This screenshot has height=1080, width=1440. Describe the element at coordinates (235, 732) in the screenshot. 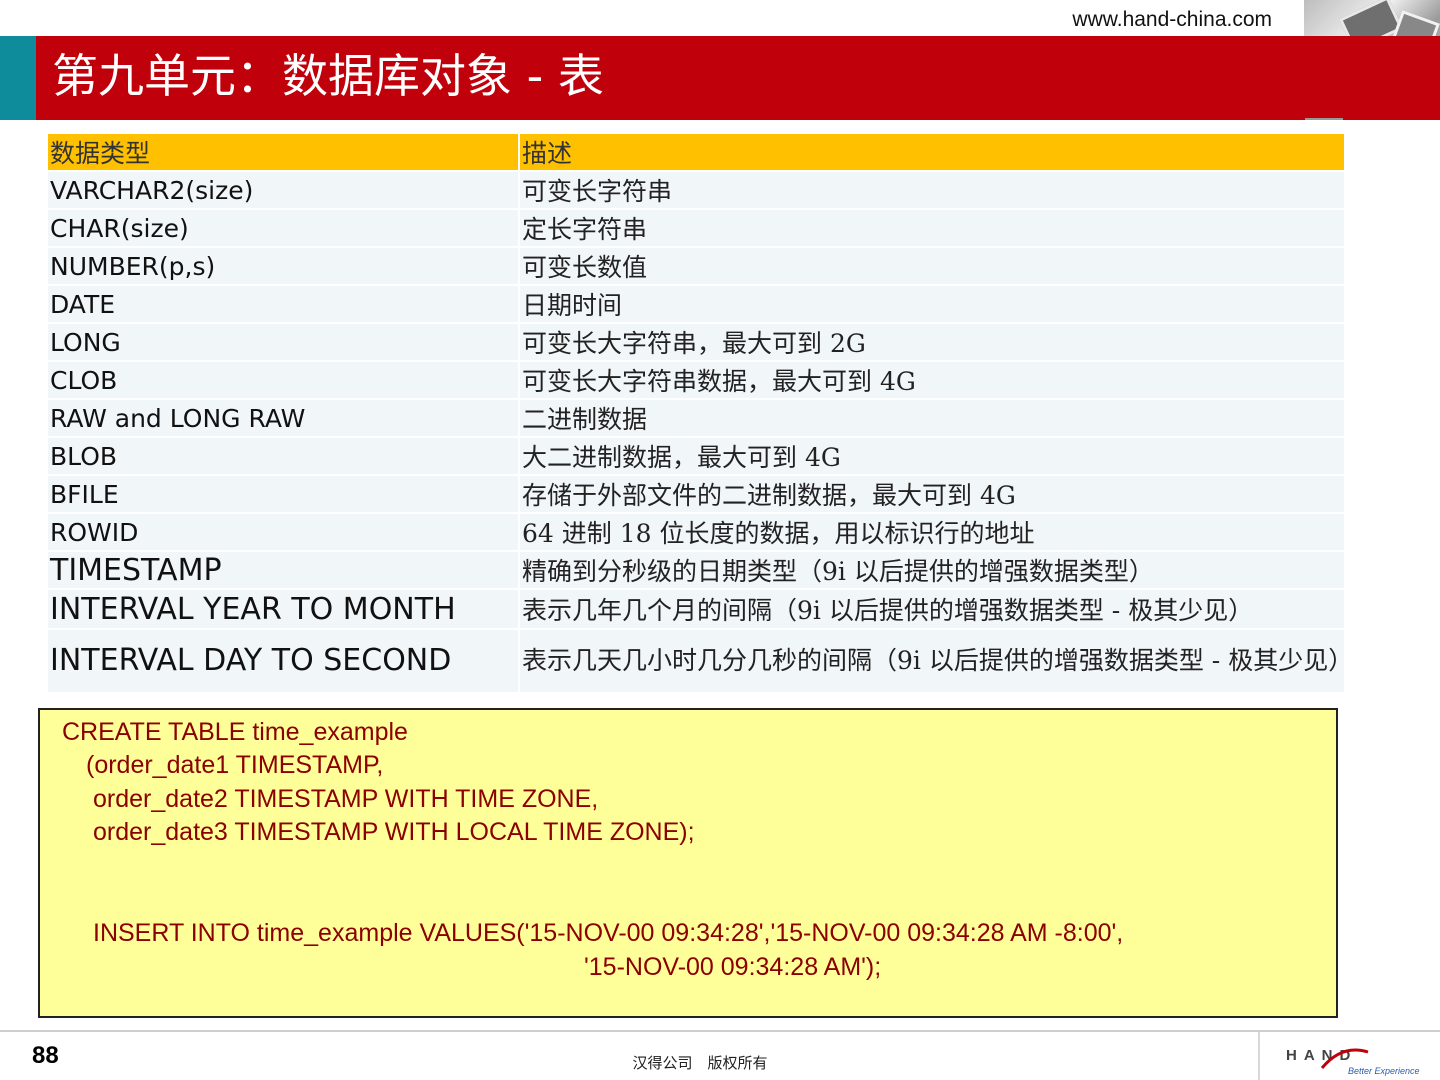

I see `code-line: CREATE TABLE time_example` at that location.